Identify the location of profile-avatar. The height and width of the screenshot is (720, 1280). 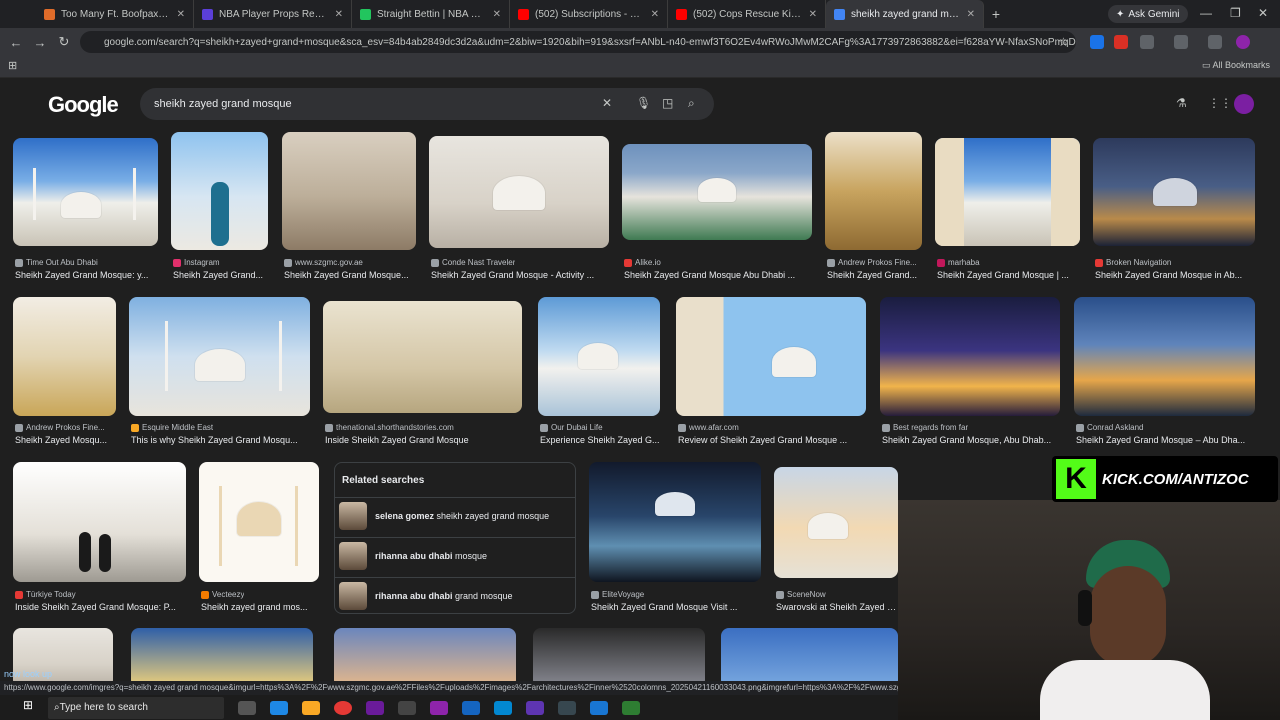
(1243, 42).